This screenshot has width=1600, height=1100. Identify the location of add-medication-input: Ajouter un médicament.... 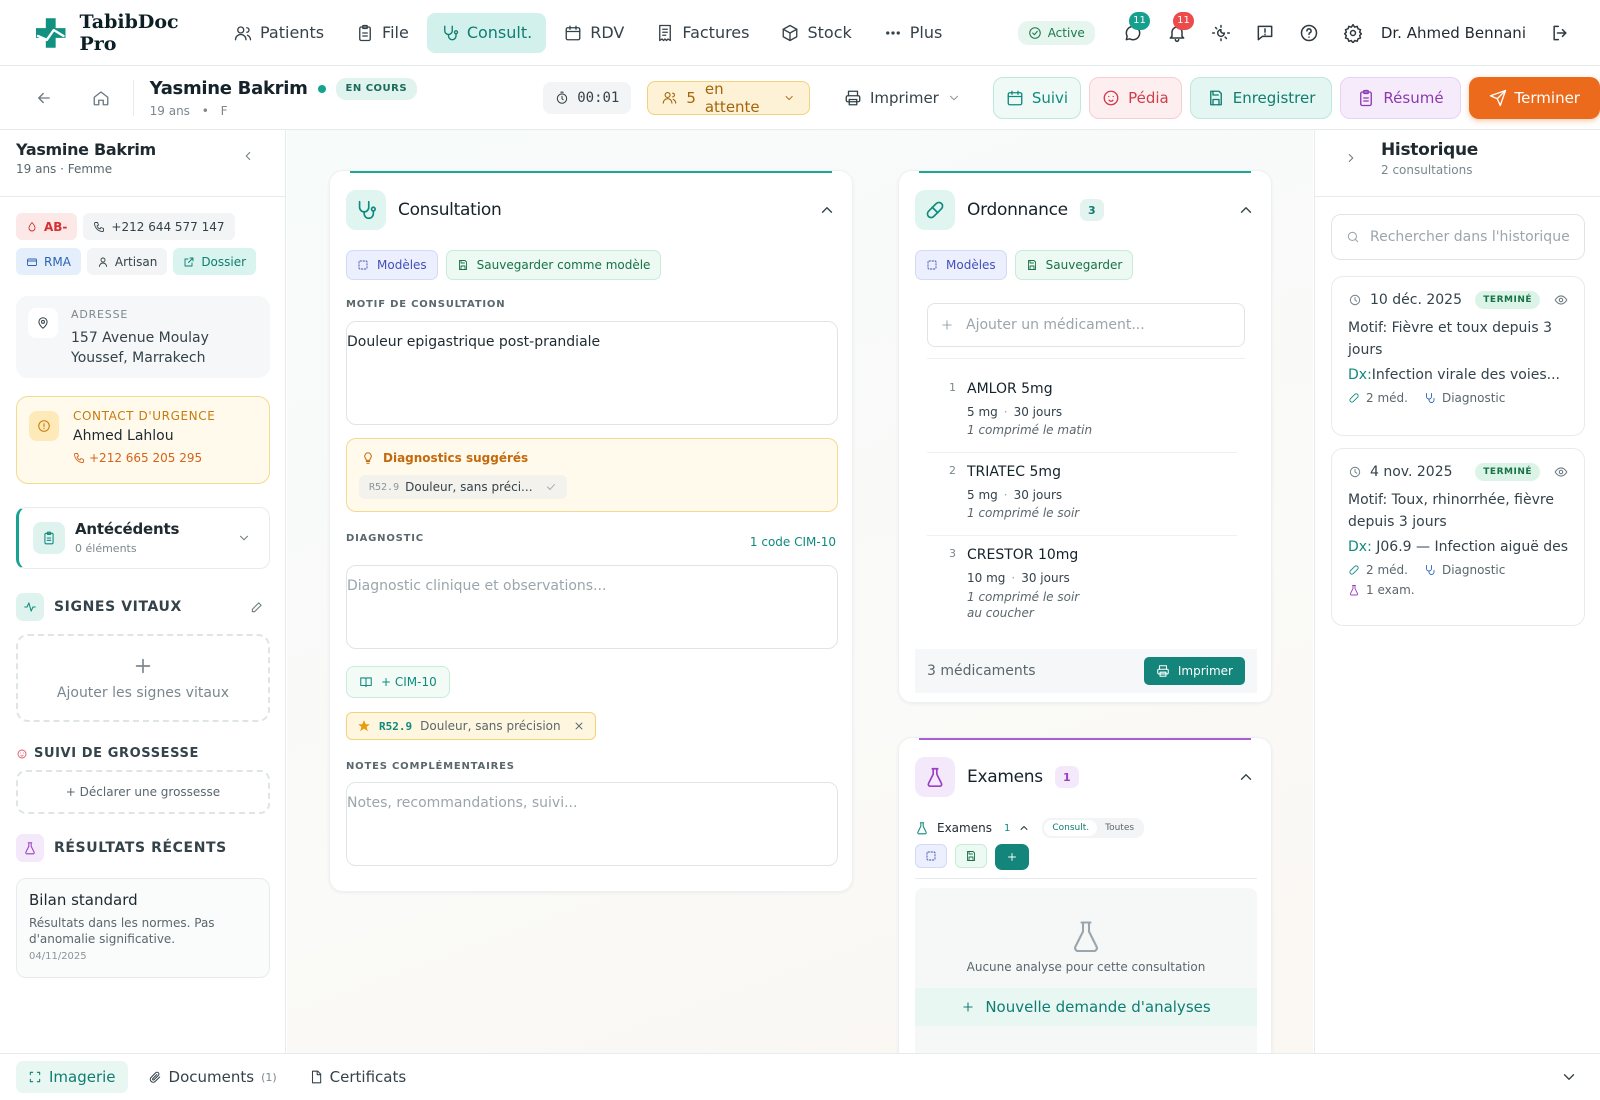
(1086, 325).